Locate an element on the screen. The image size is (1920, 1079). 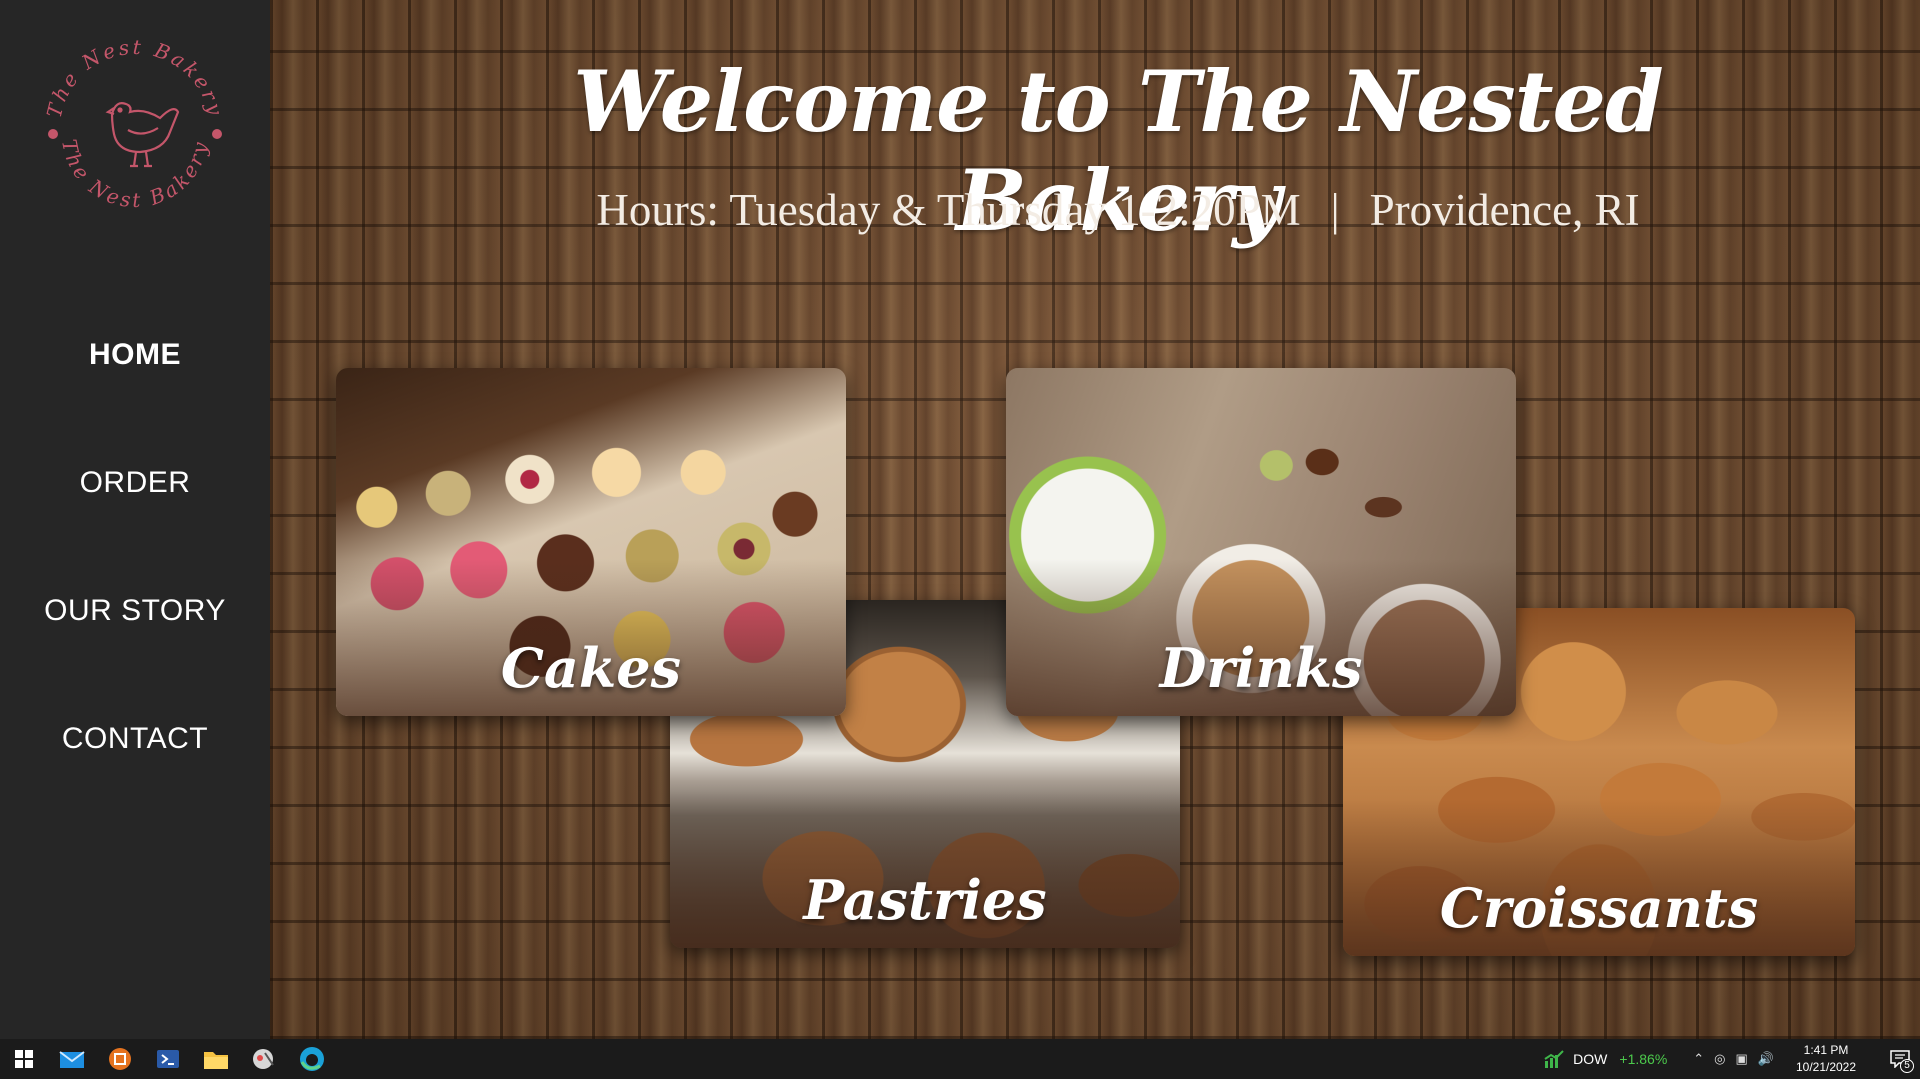
card-drinks-label: Drinks is located at coordinates (1261, 668).